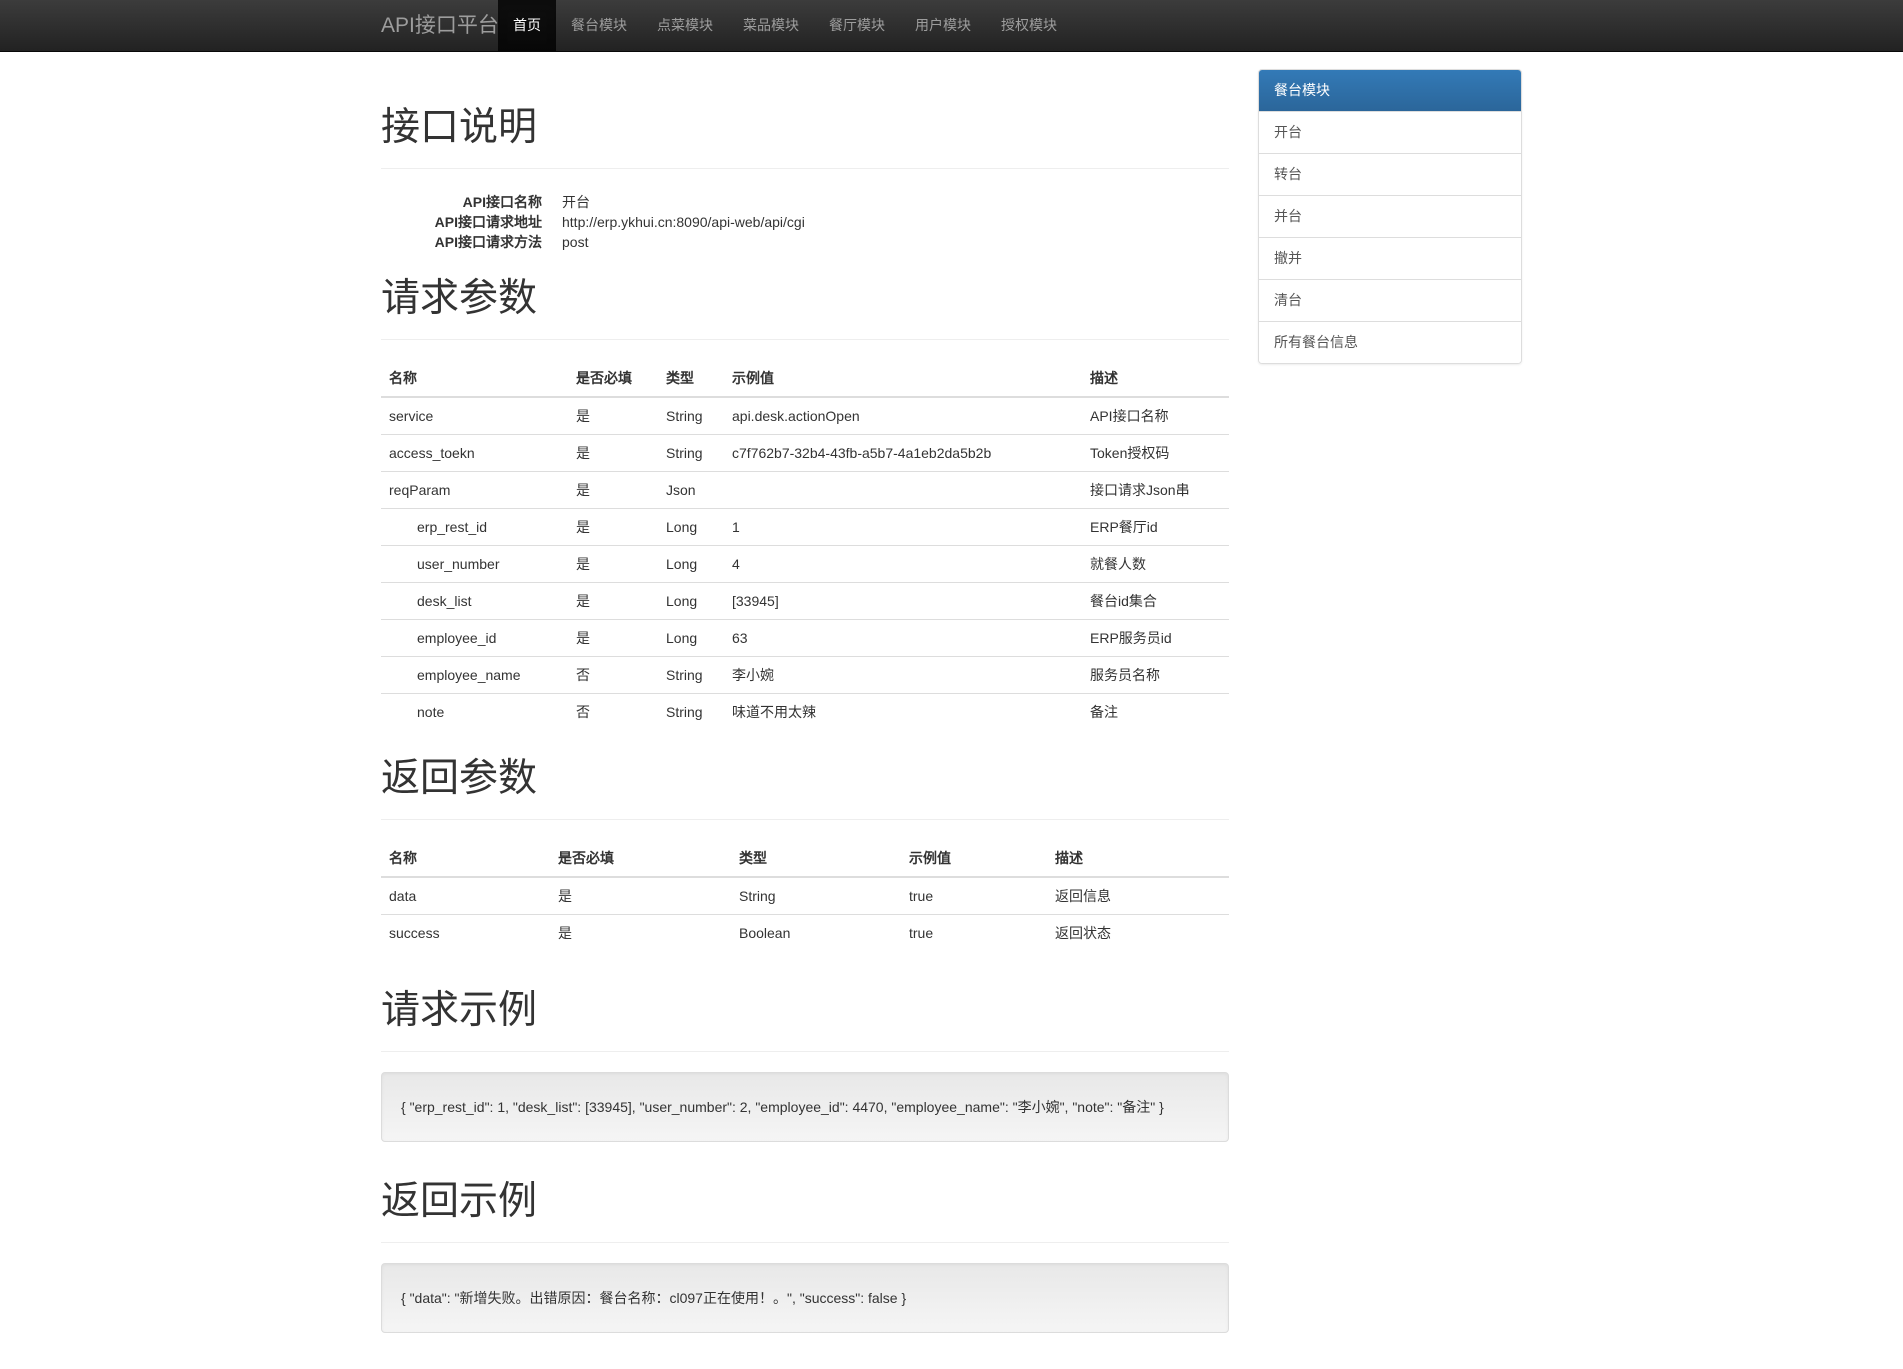 The height and width of the screenshot is (1369, 1903). Describe the element at coordinates (805, 202) in the screenshot. I see `api-info-row: API接口名称 开台` at that location.